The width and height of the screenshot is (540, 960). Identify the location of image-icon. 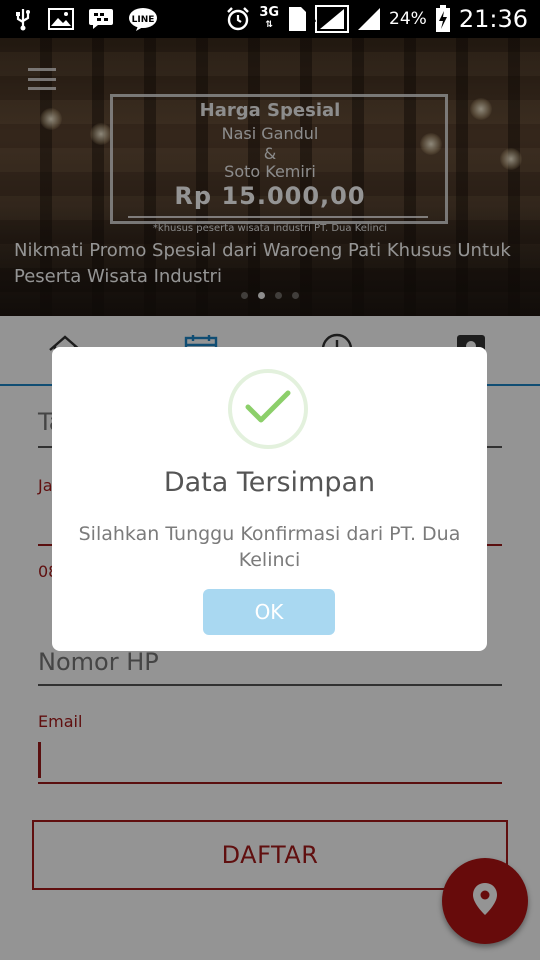
(61, 19).